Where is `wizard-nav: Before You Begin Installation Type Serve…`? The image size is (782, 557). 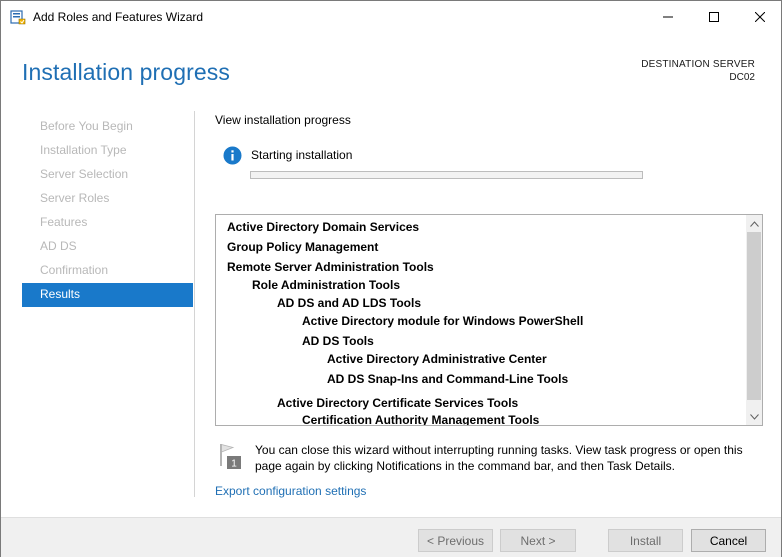 wizard-nav: Before You Begin Installation Type Serve… is located at coordinates (107, 211).